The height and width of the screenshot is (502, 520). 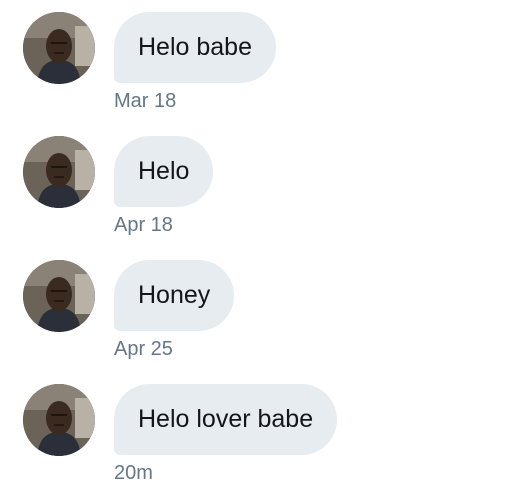 I want to click on message-text: Helo babe, so click(x=195, y=47).